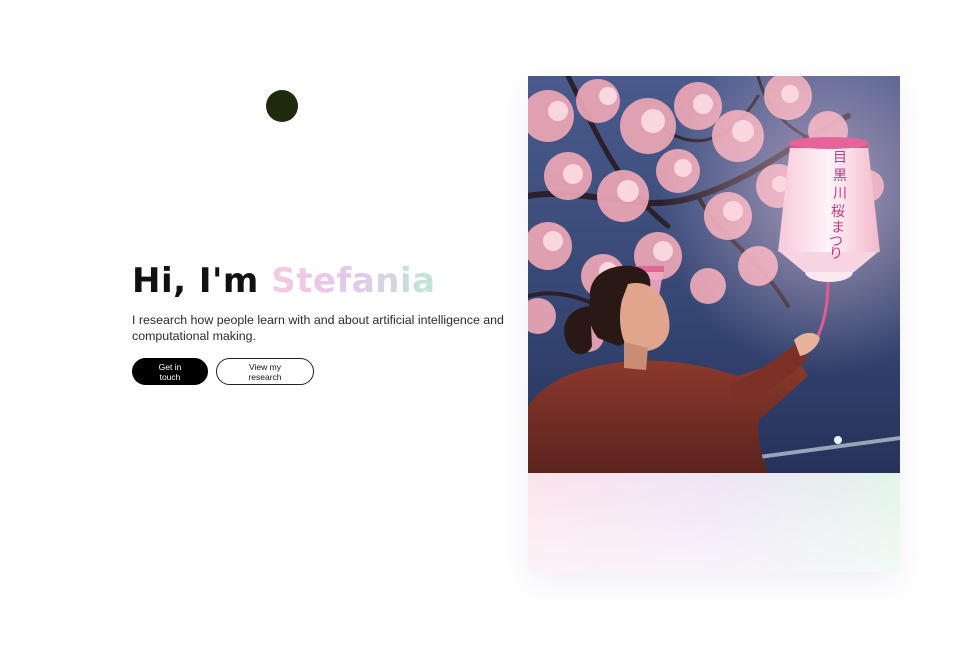 This screenshot has width=976, height=646. I want to click on status-dot, so click(282, 106).